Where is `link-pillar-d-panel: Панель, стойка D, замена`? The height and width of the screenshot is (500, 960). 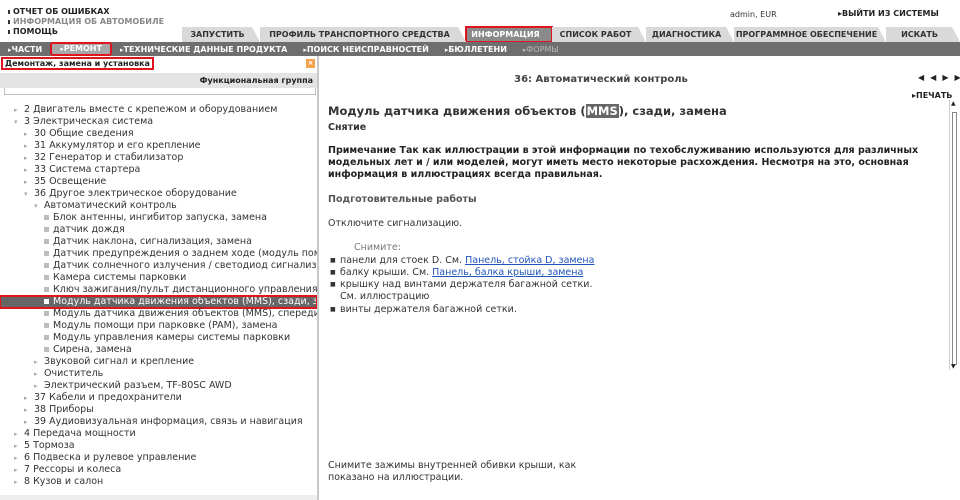 link-pillar-d-panel: Панель, стойка D, замена is located at coordinates (529, 260).